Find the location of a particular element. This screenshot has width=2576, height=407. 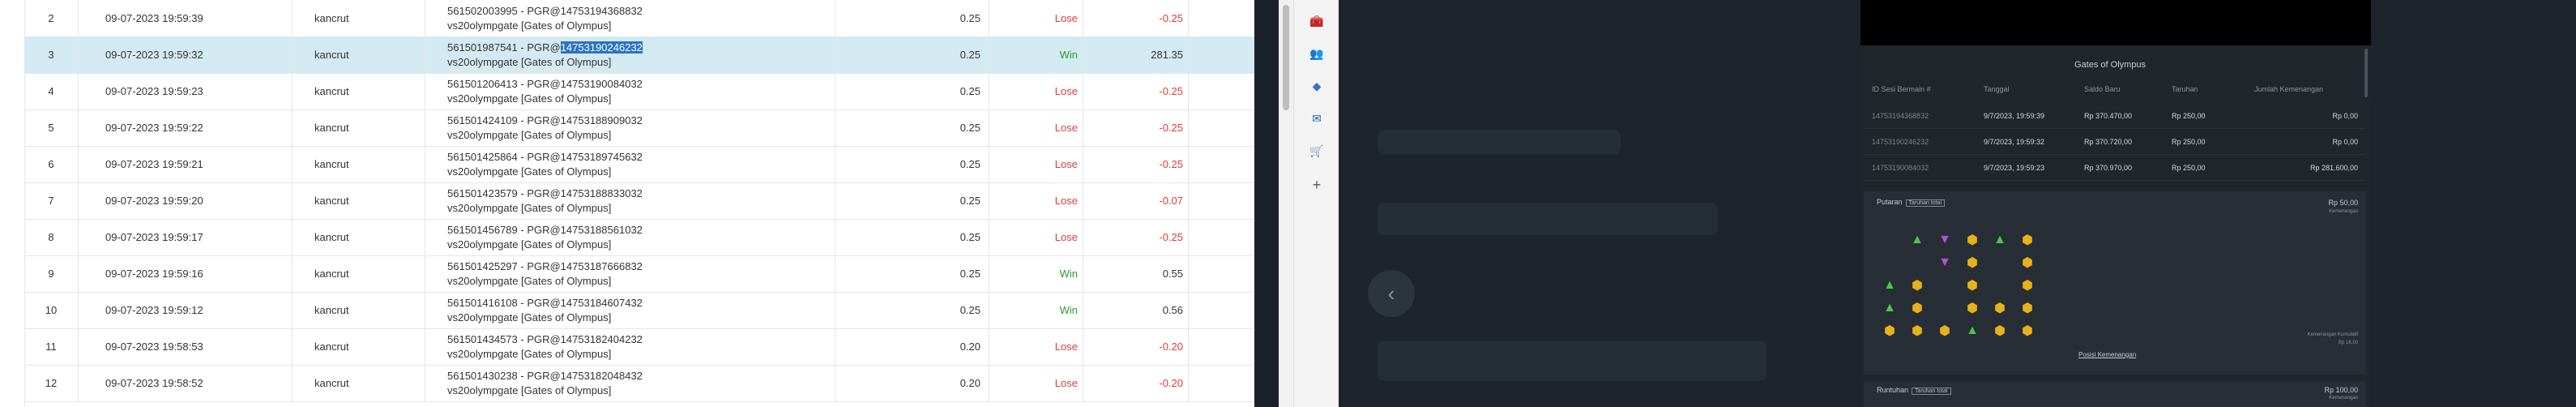

selected-text: 14753190246232 is located at coordinates (601, 47).